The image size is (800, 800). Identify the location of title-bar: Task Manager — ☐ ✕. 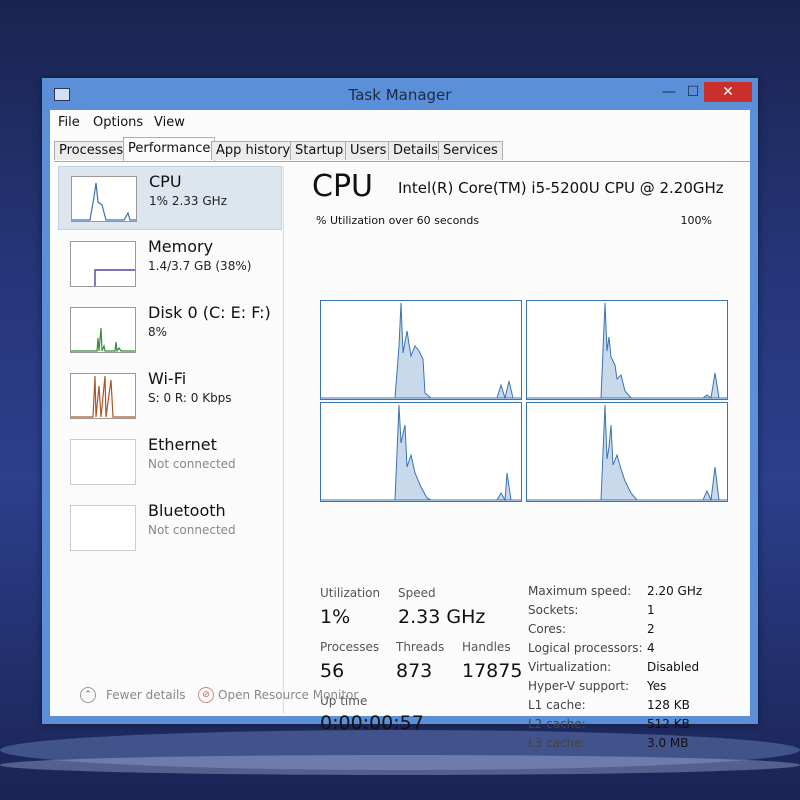
(400, 94).